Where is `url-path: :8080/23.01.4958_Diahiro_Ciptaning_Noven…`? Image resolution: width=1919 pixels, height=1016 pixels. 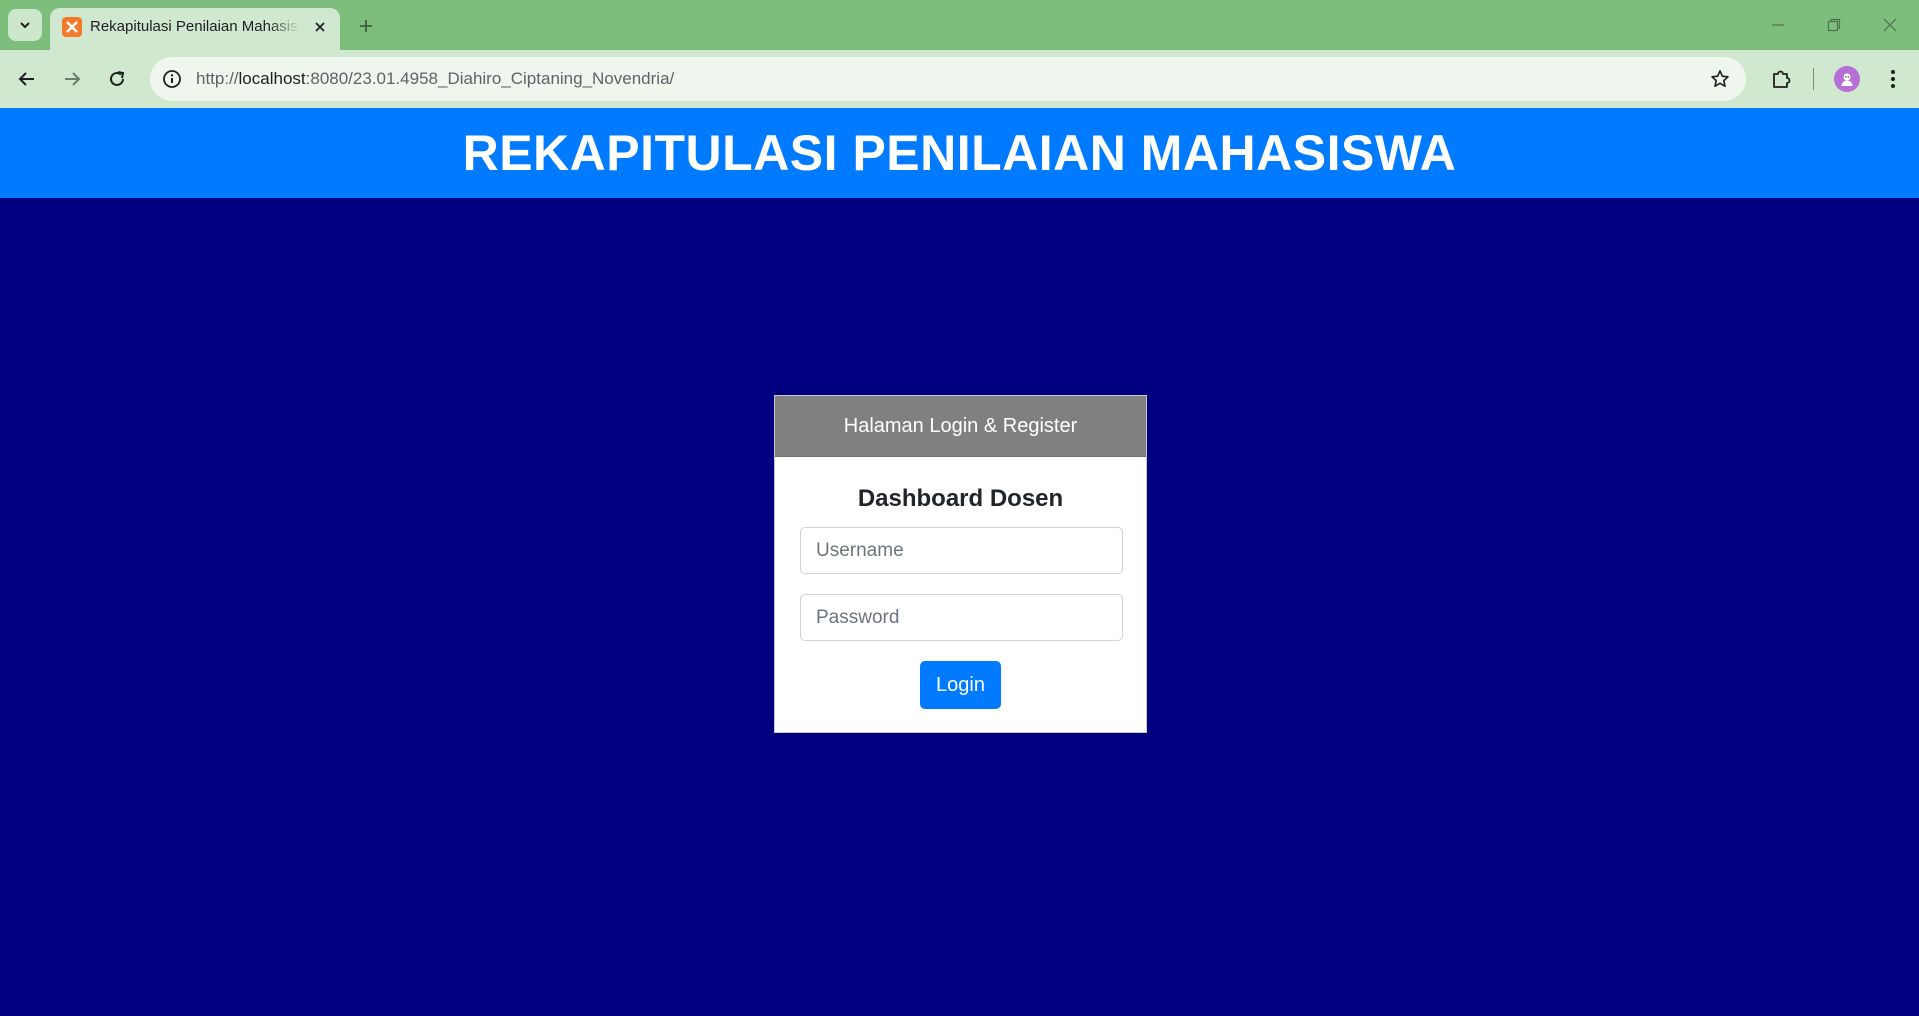 url-path: :8080/23.01.4958_Diahiro_Ciptaning_Noven… is located at coordinates (490, 78).